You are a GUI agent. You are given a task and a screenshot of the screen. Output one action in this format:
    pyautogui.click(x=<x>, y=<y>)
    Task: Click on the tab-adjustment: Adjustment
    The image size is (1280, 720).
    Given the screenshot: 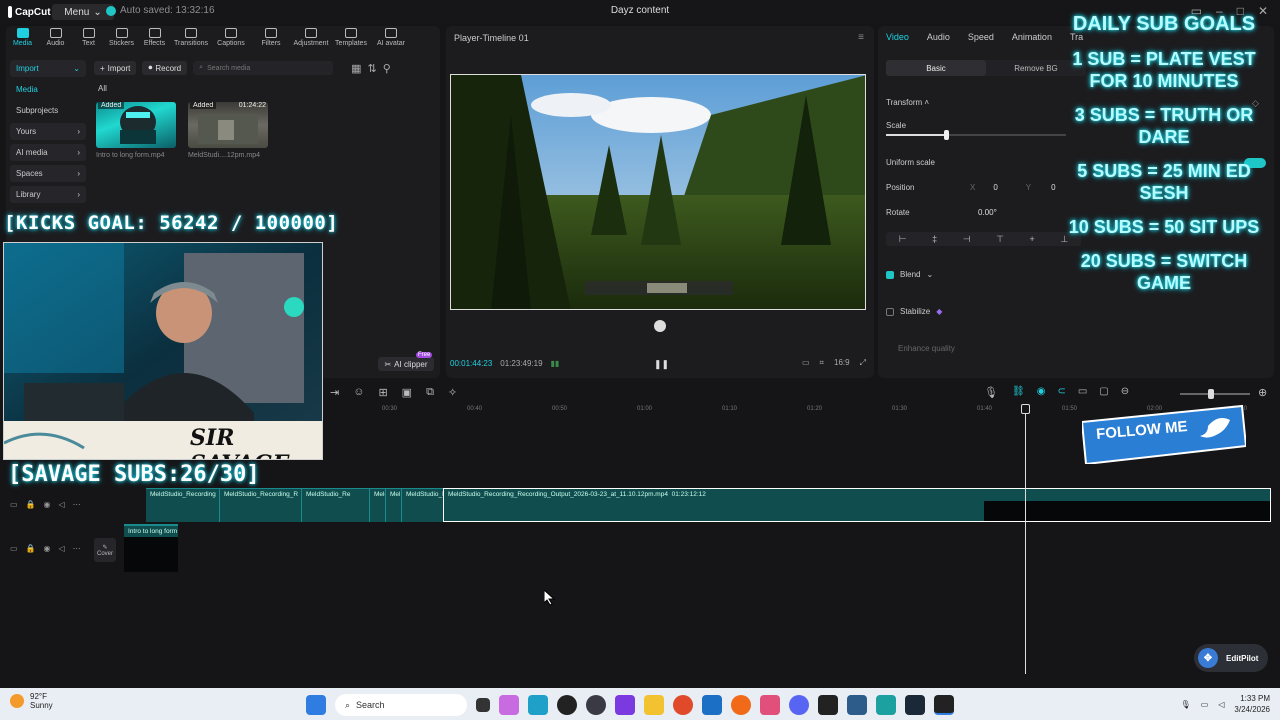 What is the action you would take?
    pyautogui.click(x=311, y=39)
    